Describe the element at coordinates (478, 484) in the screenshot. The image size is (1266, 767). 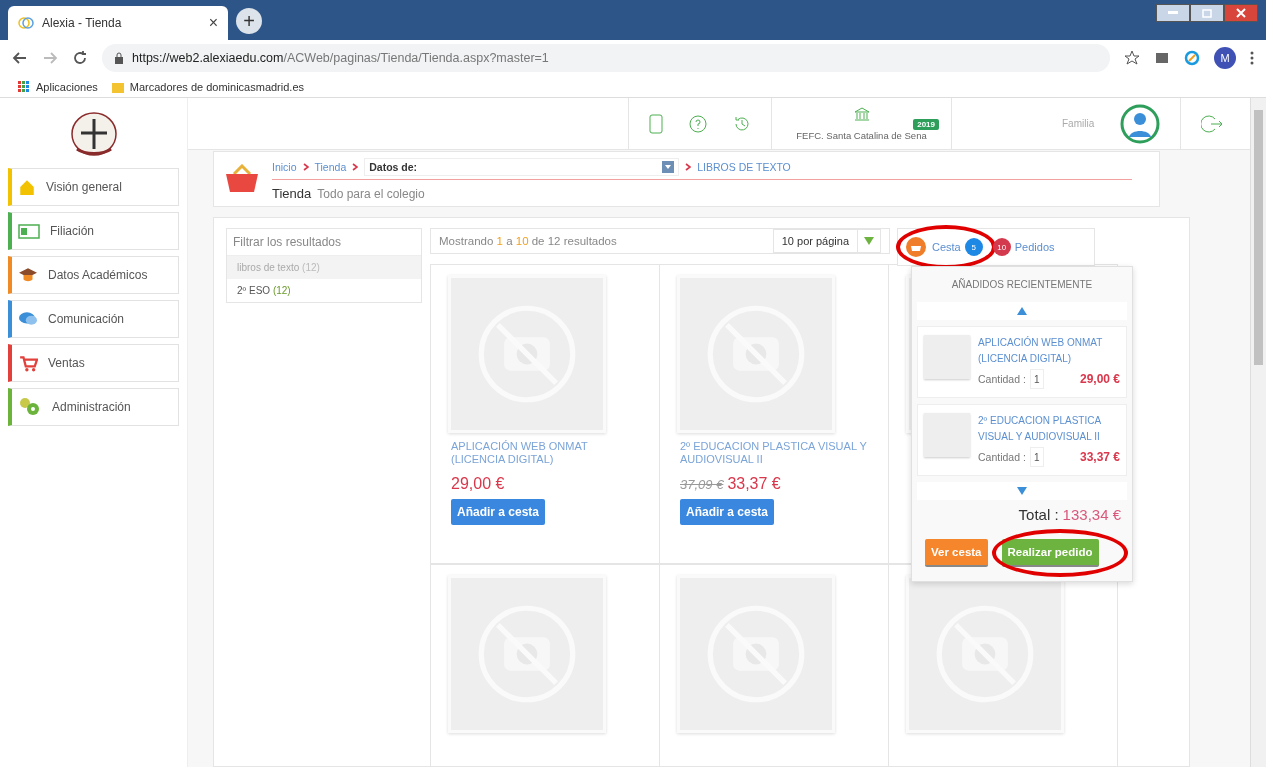
I see `product-price: 29,00 €` at that location.